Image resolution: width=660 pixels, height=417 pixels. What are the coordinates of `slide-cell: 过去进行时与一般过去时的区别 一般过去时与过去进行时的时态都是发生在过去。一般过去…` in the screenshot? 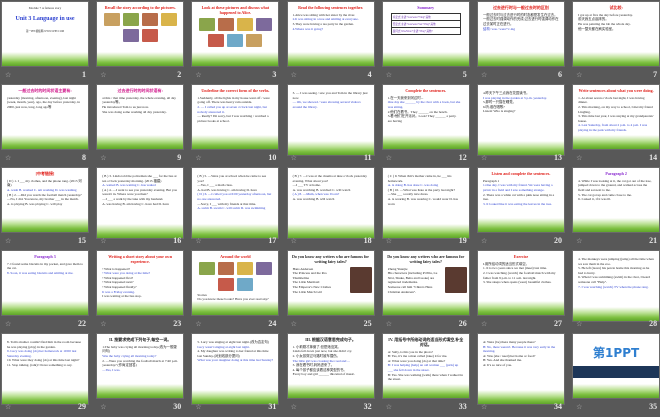 It's located at (520, 43).